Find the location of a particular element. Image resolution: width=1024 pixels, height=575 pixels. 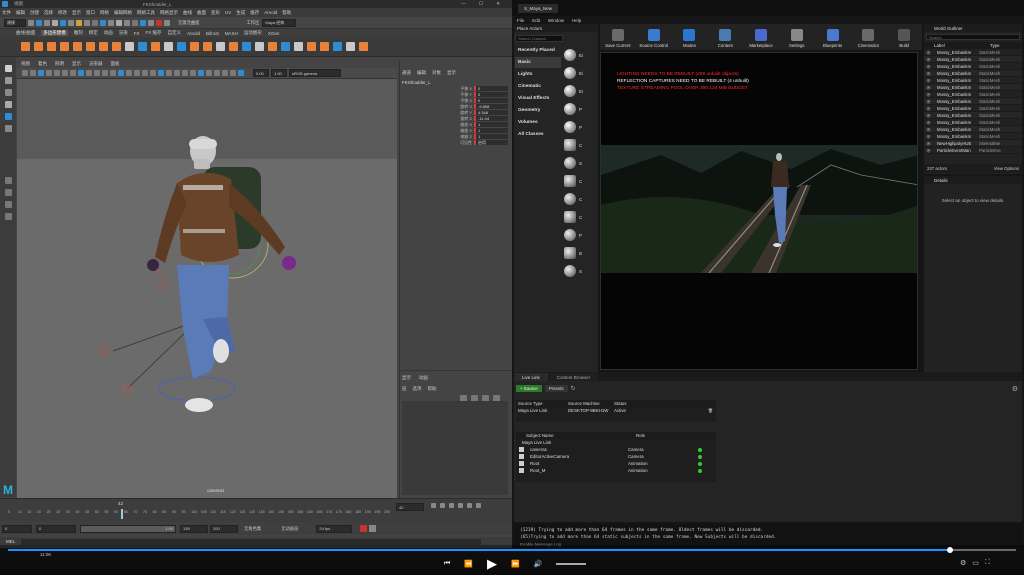

refresh-icon: ↻ is located at coordinates (573, 388).